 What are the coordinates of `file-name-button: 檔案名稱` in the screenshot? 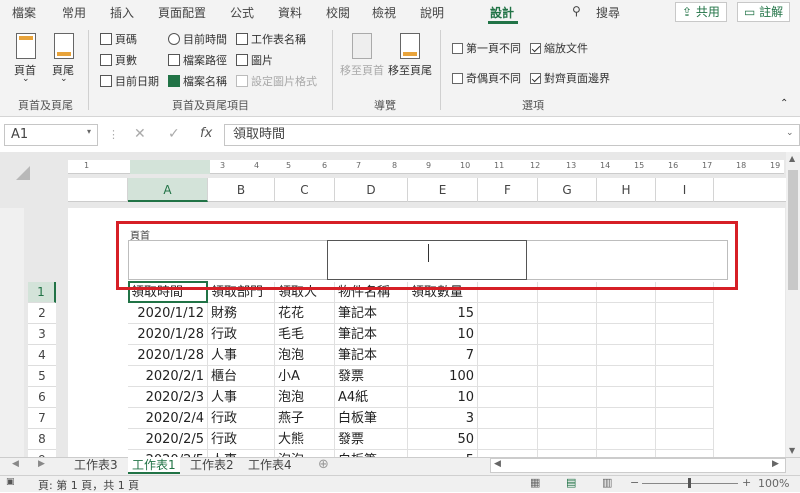 It's located at (197, 81).